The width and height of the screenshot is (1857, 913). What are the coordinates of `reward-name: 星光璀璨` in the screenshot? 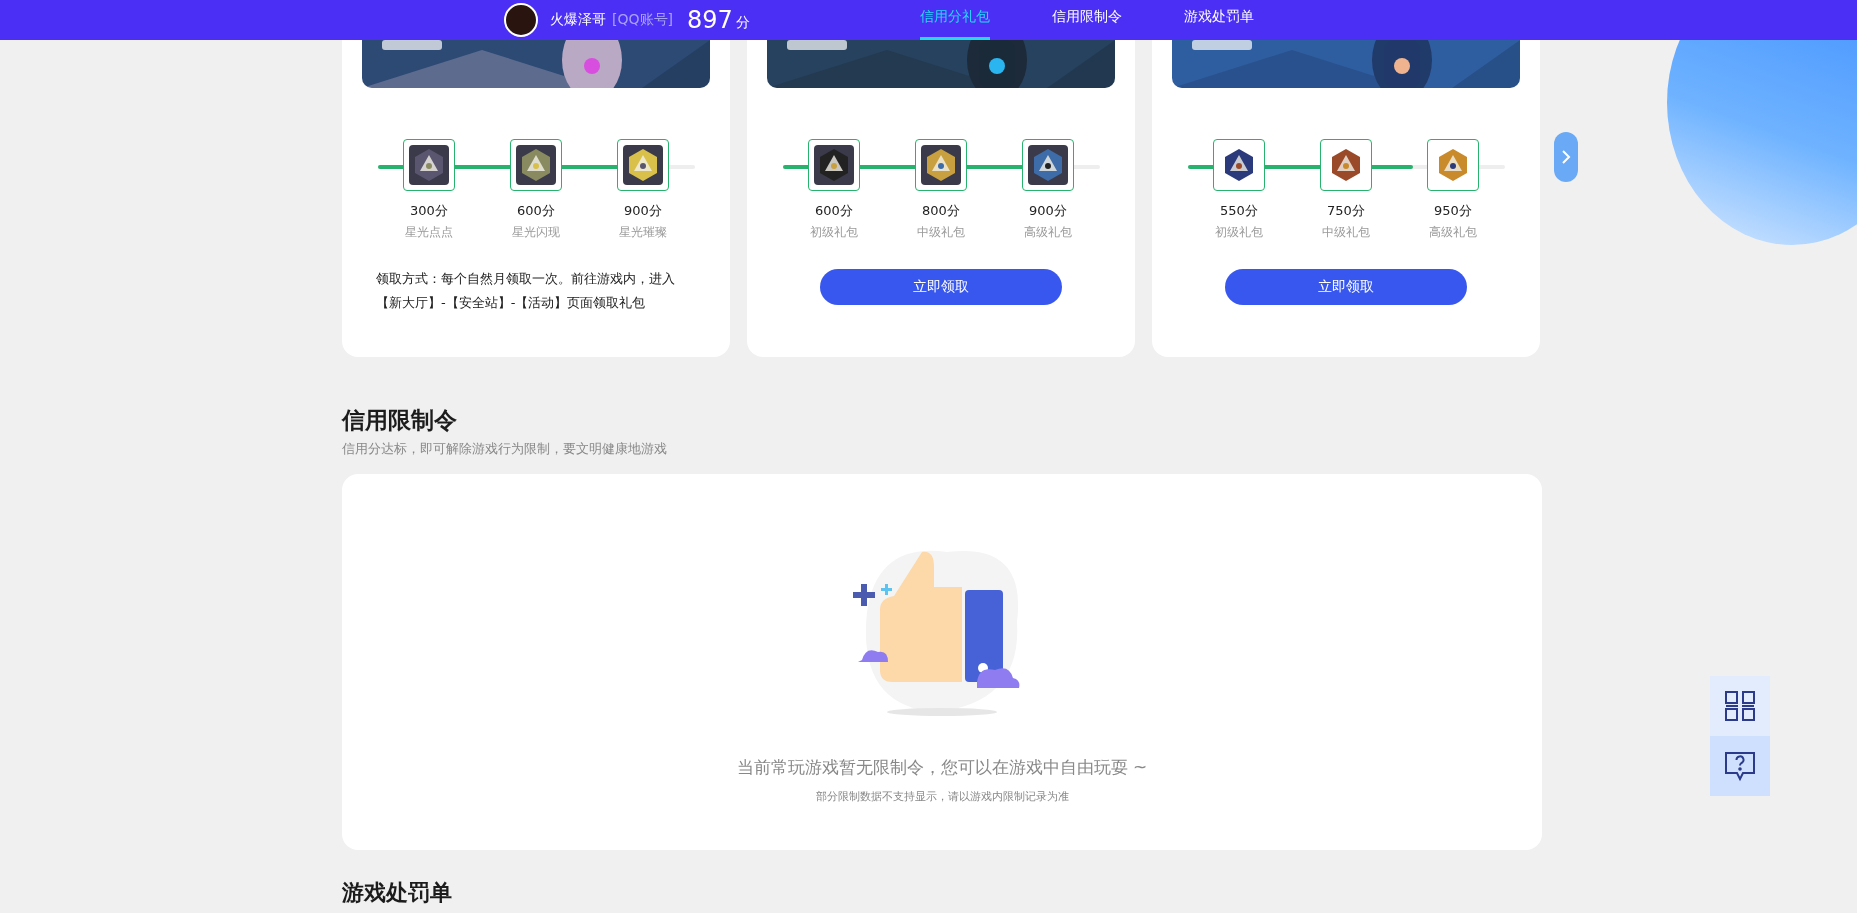 It's located at (643, 232).